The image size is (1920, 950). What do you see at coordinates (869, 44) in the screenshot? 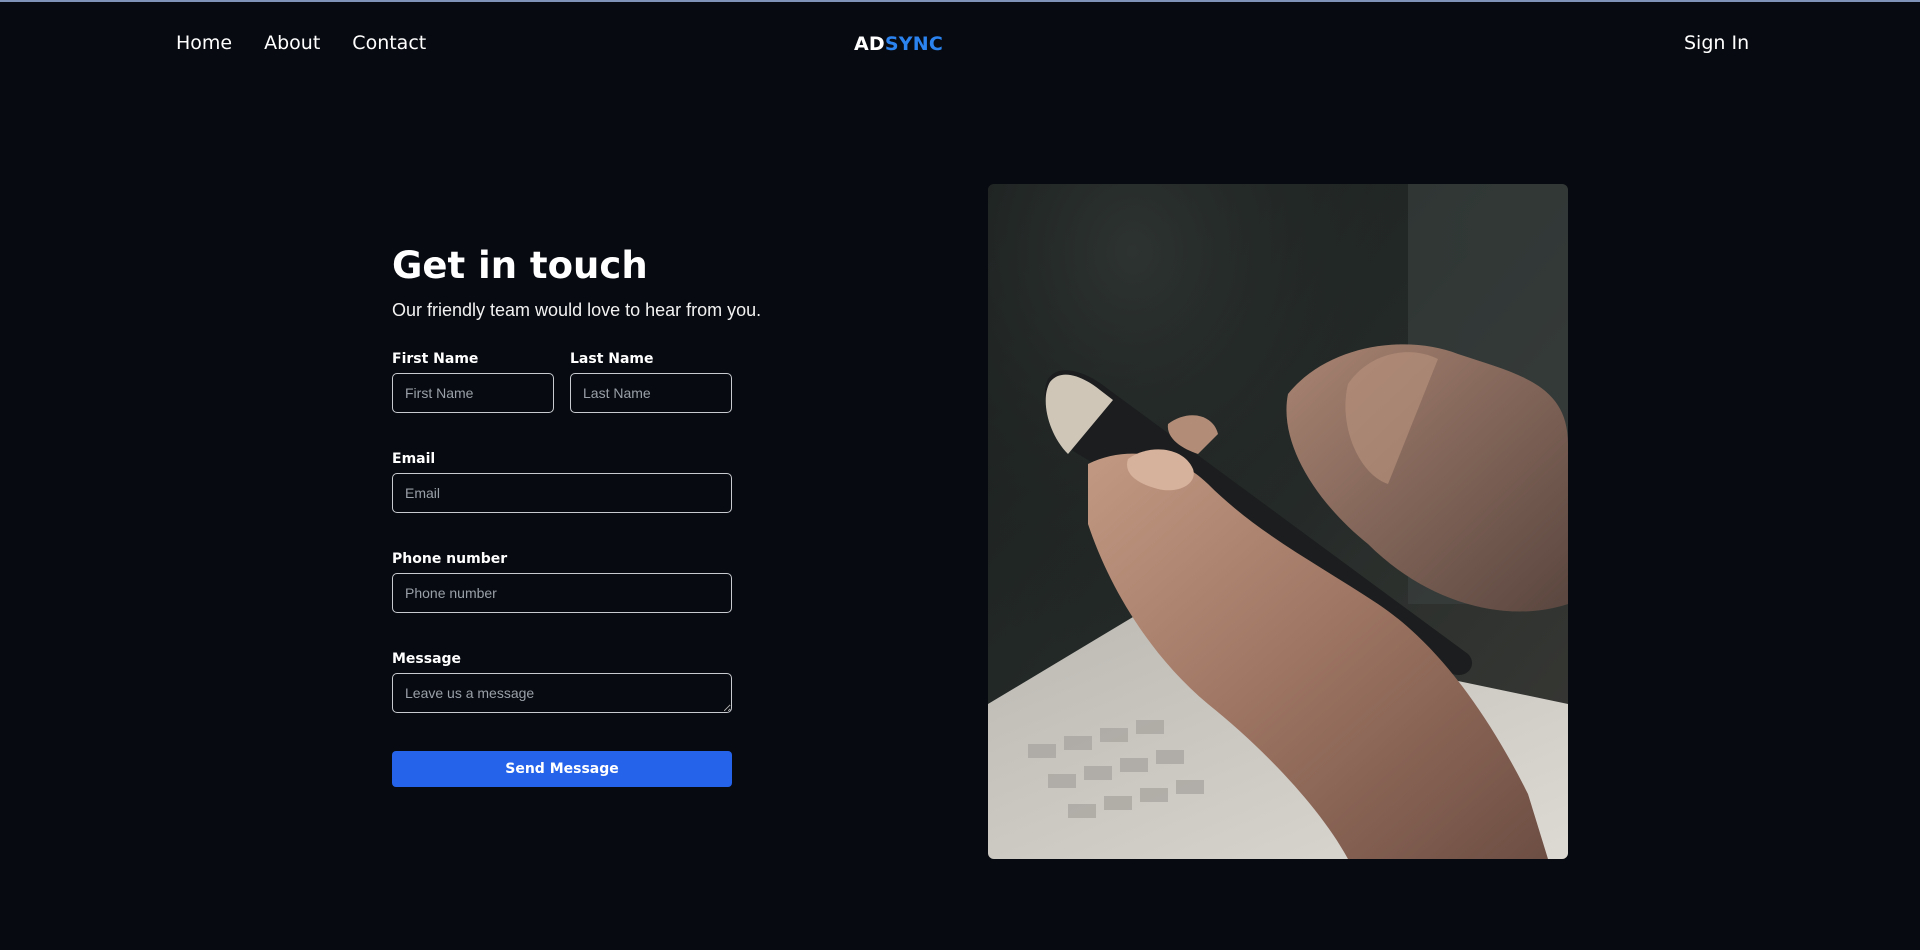
I see `logo-text-ad: AD` at bounding box center [869, 44].